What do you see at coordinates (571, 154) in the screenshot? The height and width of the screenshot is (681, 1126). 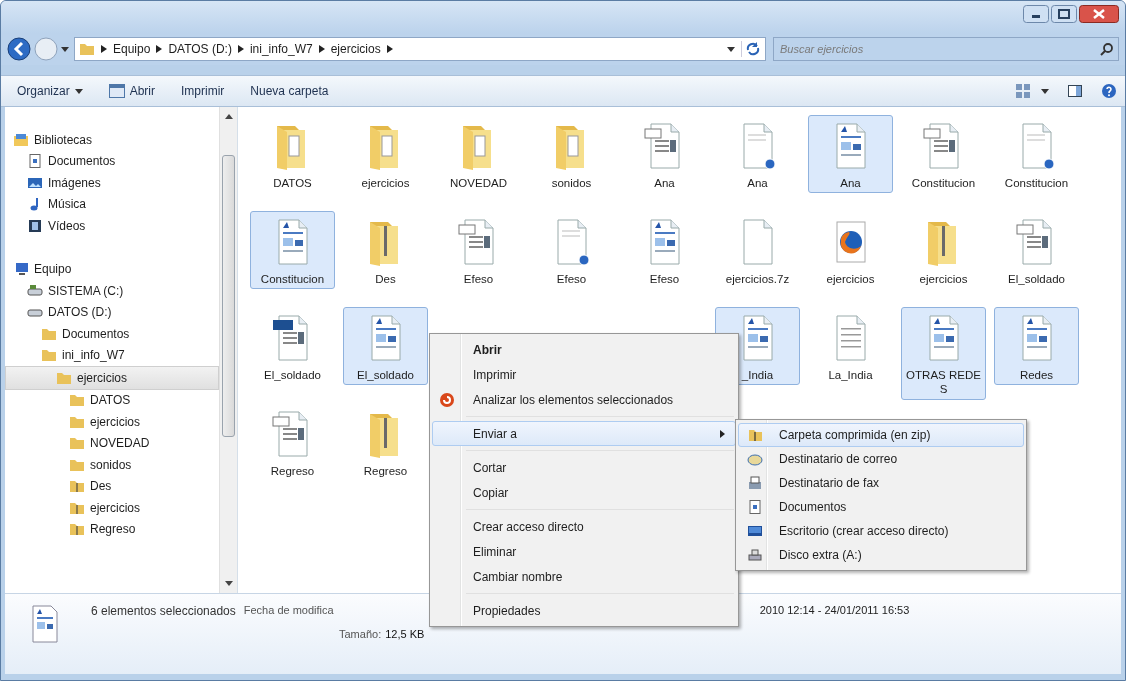 I see `file-item: sonidos` at bounding box center [571, 154].